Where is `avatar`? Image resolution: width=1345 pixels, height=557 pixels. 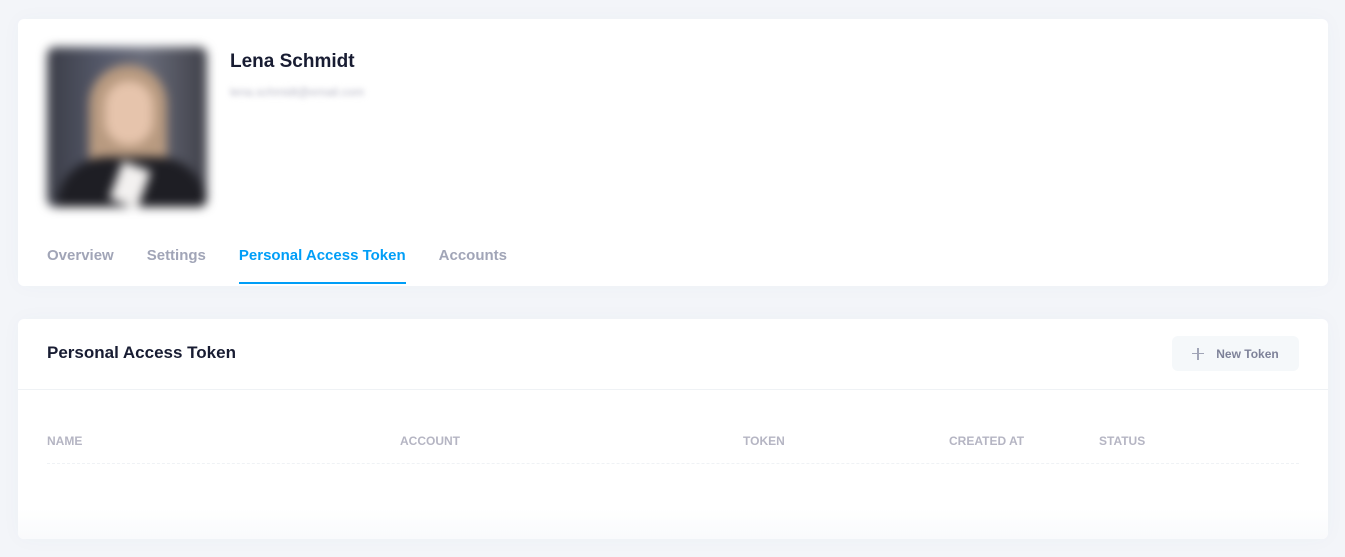 avatar is located at coordinates (127, 127).